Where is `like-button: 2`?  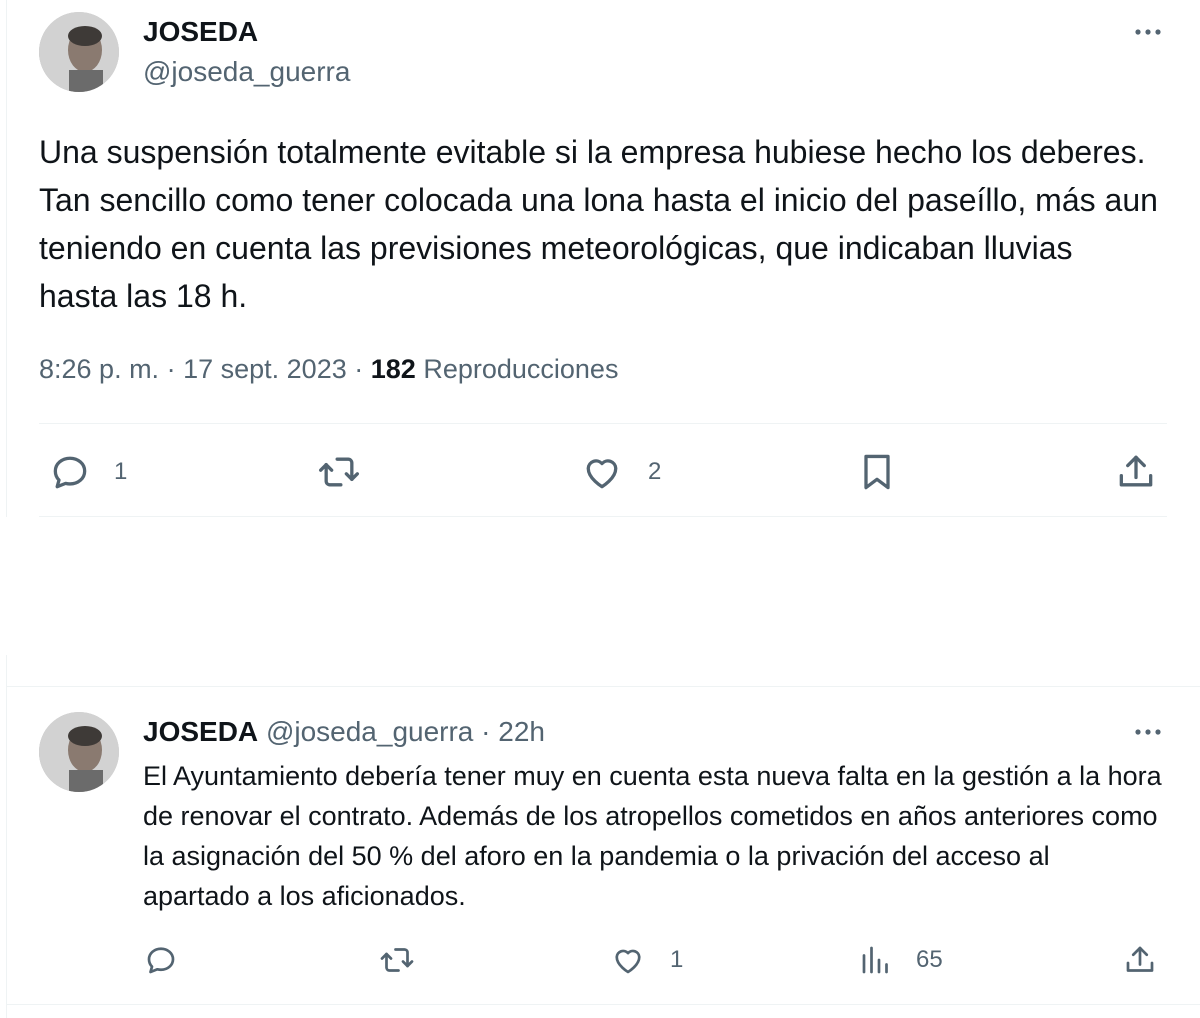 like-button: 2 is located at coordinates (620, 472).